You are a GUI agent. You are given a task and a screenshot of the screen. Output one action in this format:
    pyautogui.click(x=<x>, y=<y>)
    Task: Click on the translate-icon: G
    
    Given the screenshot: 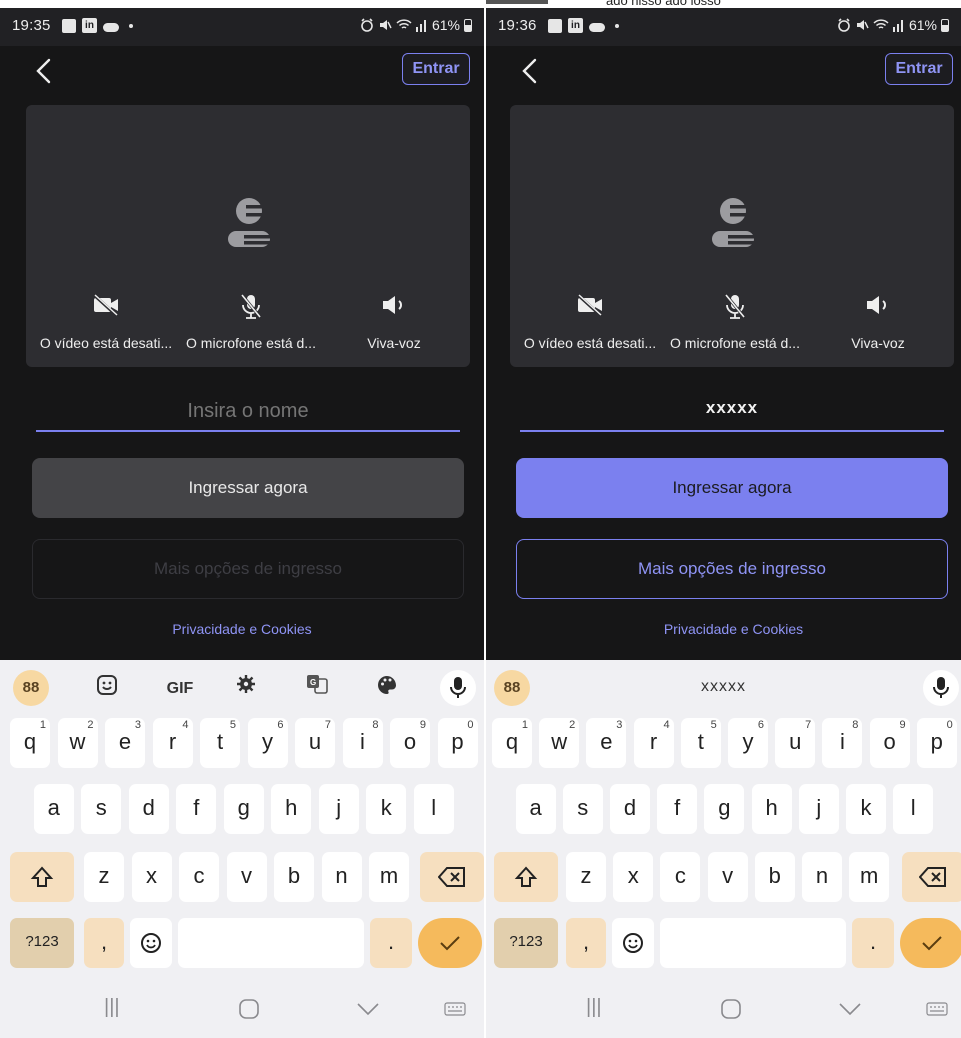 What is the action you would take?
    pyautogui.click(x=317, y=689)
    